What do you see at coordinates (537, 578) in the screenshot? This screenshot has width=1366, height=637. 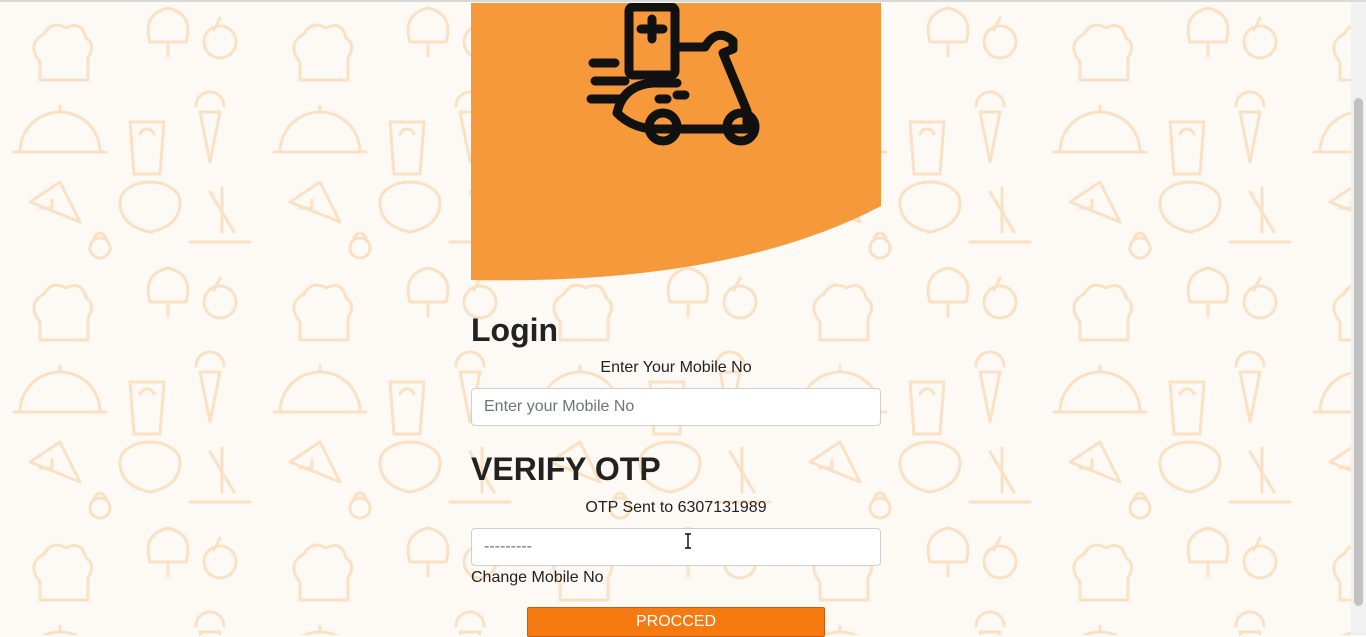 I see `change-mobile-link: Change Mobile No` at bounding box center [537, 578].